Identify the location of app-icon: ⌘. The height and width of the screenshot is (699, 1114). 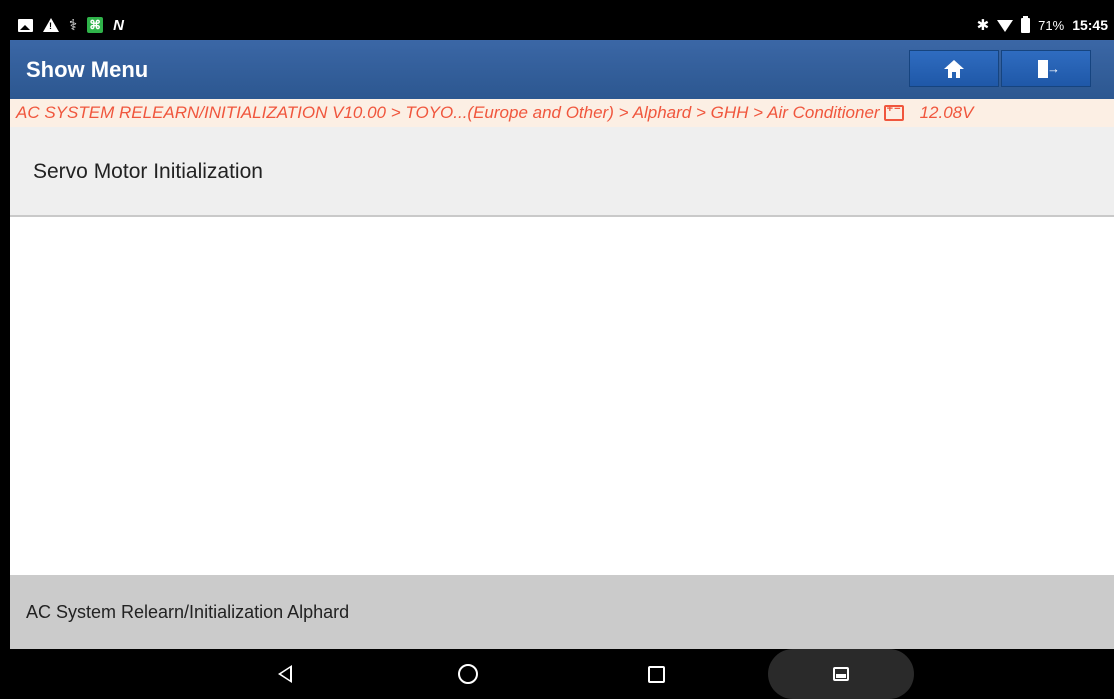
(95, 25).